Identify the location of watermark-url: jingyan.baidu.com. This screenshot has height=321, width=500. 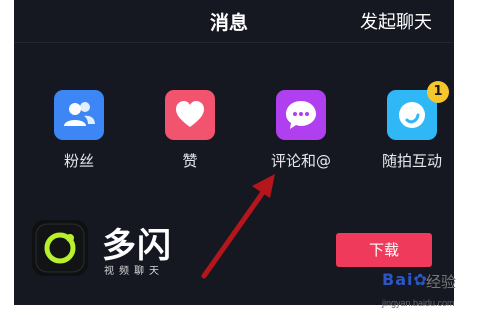
(418, 303).